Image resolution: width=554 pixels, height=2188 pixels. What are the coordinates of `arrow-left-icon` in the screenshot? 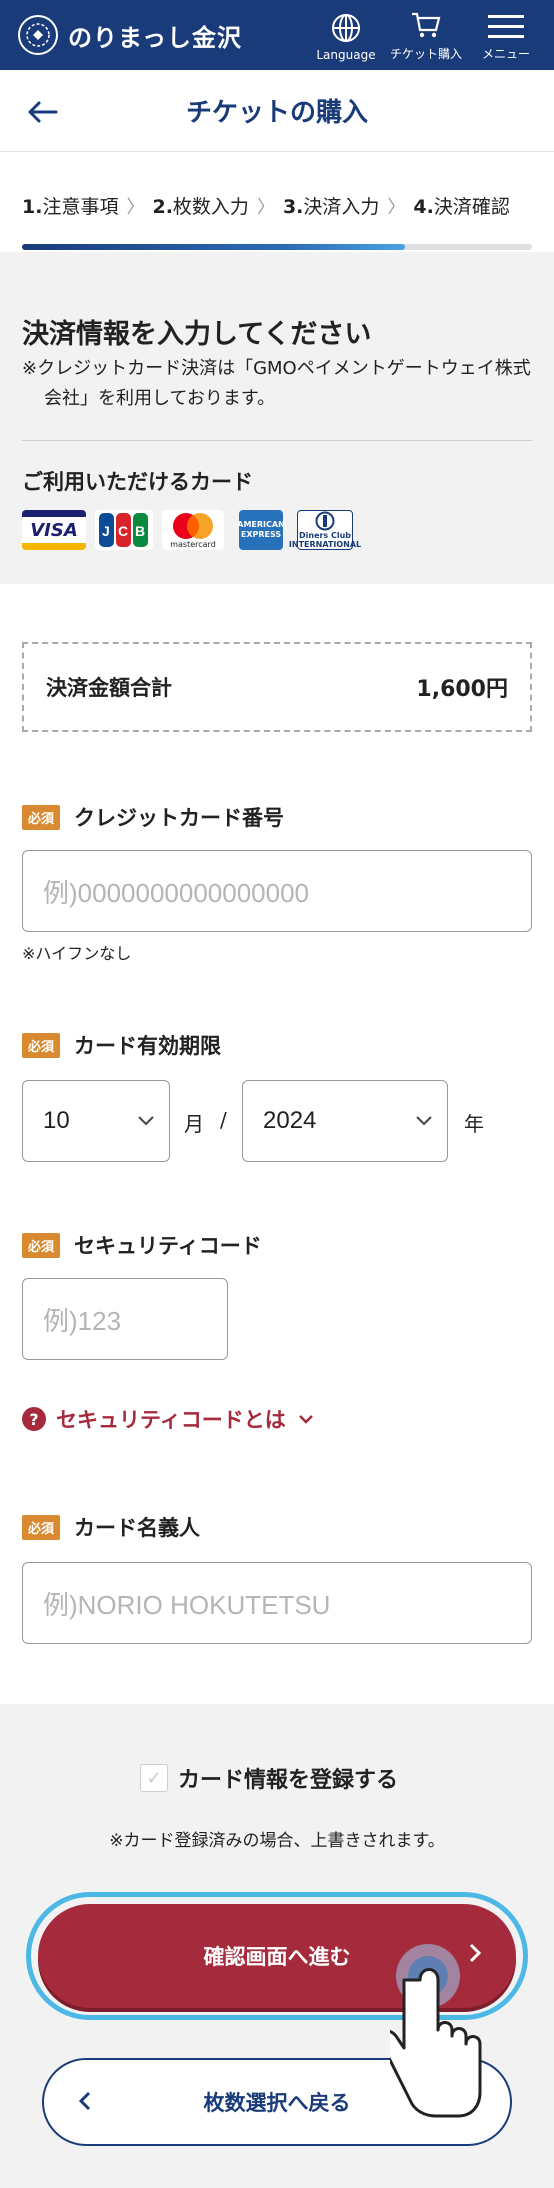 It's located at (43, 112).